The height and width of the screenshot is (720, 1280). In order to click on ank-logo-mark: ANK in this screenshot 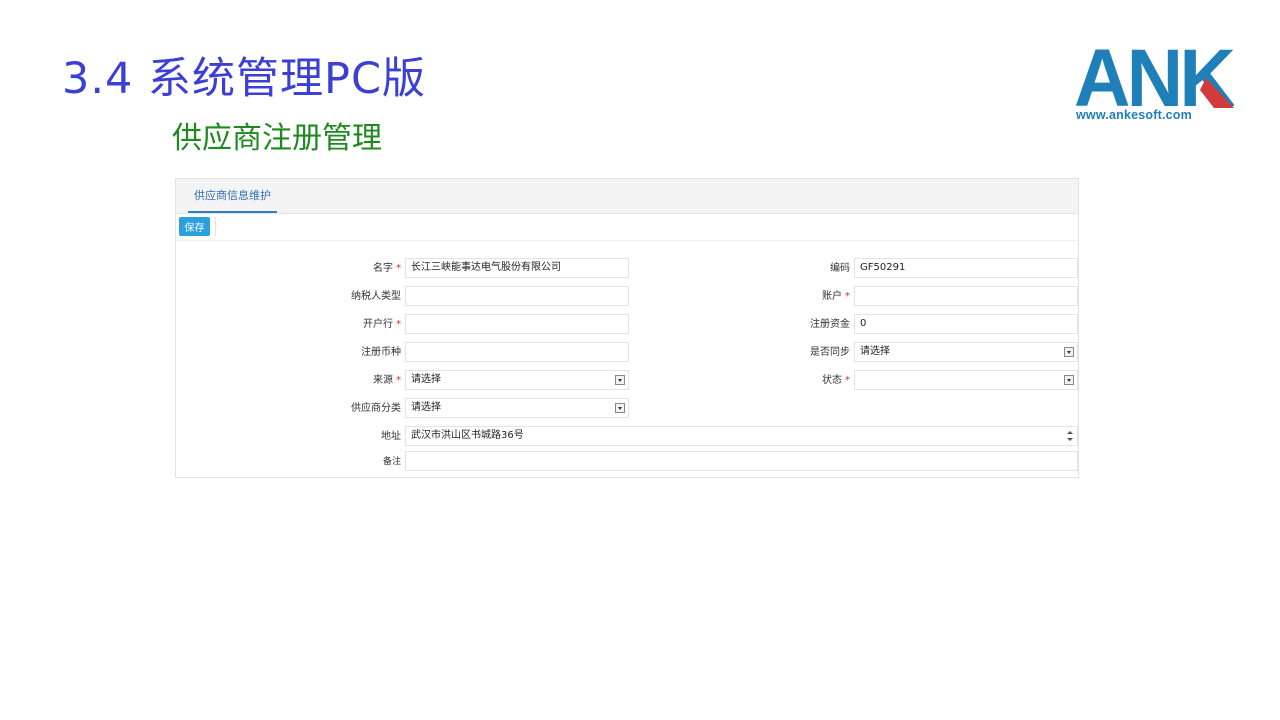, I will do `click(1154, 75)`.